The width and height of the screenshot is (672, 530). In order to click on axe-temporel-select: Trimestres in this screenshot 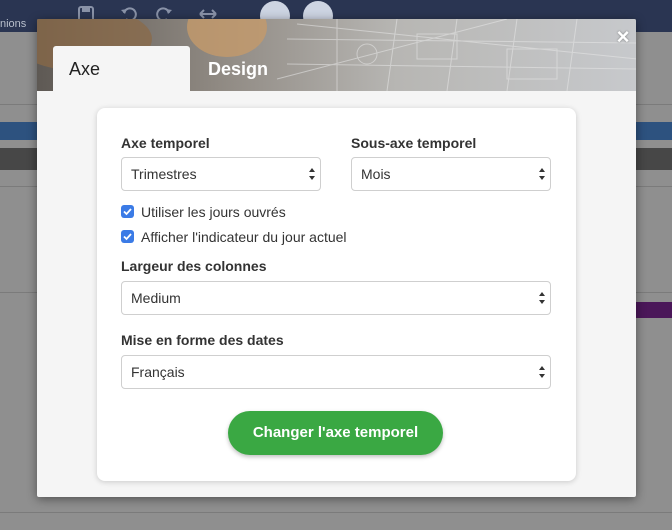, I will do `click(221, 174)`.